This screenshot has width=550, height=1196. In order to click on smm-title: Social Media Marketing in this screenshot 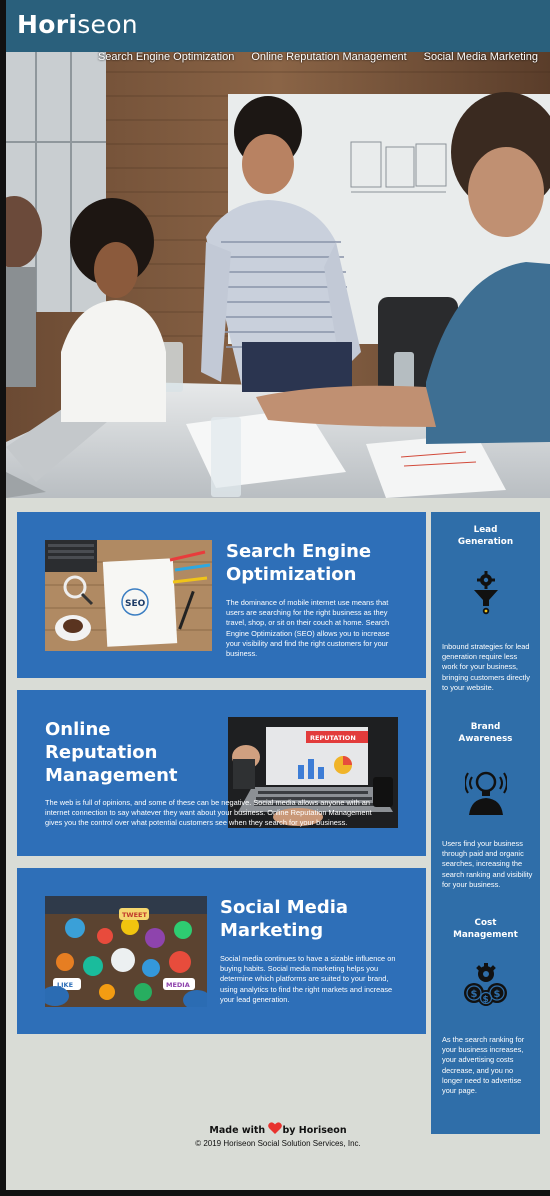, I will do `click(284, 919)`.